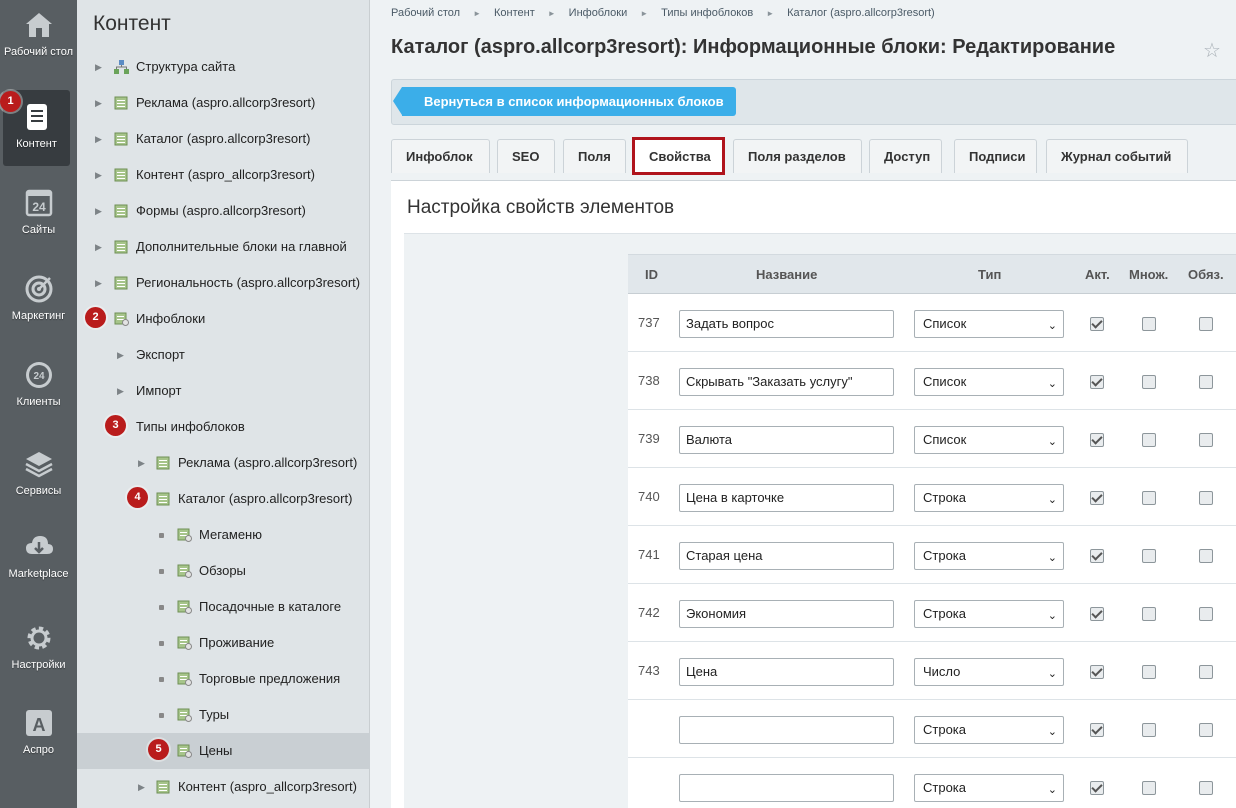 This screenshot has height=808, width=1236. What do you see at coordinates (223, 211) in the screenshot?
I see `tree-node: ▶ Формы (aspro.allcorp3resort)` at bounding box center [223, 211].